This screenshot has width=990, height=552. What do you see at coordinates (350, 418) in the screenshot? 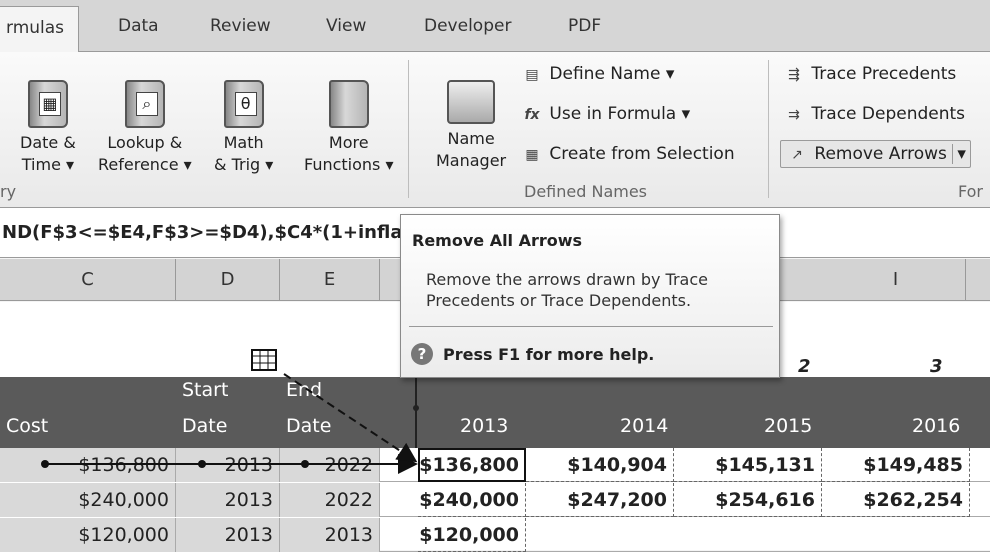
I see `dashed-trace-arrow` at bounding box center [350, 418].